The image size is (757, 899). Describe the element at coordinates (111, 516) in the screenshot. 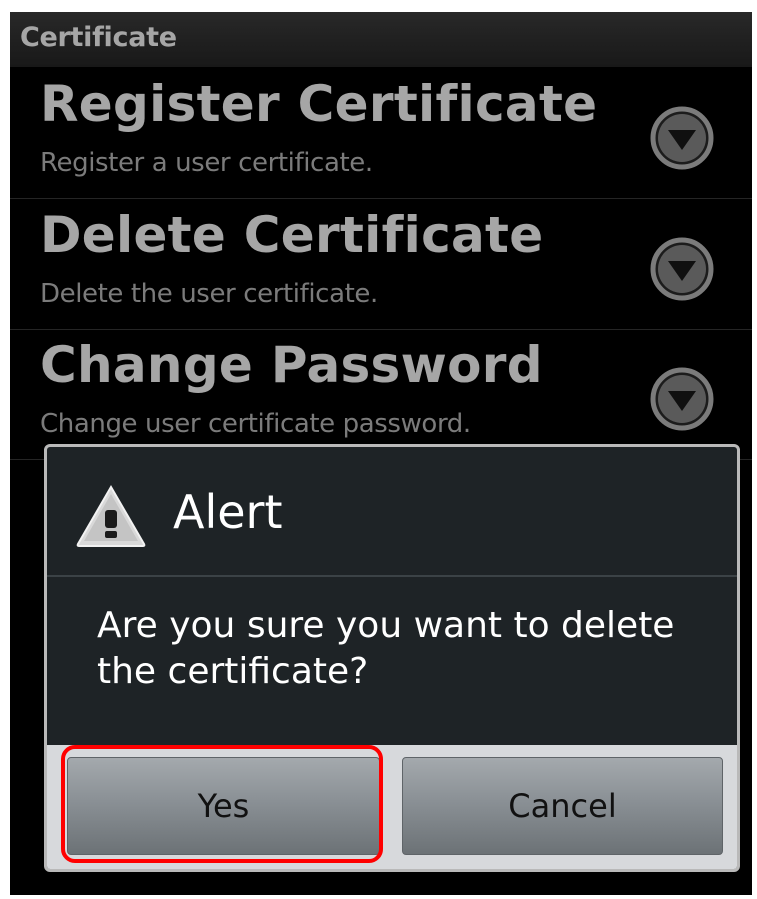

I see `warning-icon` at that location.